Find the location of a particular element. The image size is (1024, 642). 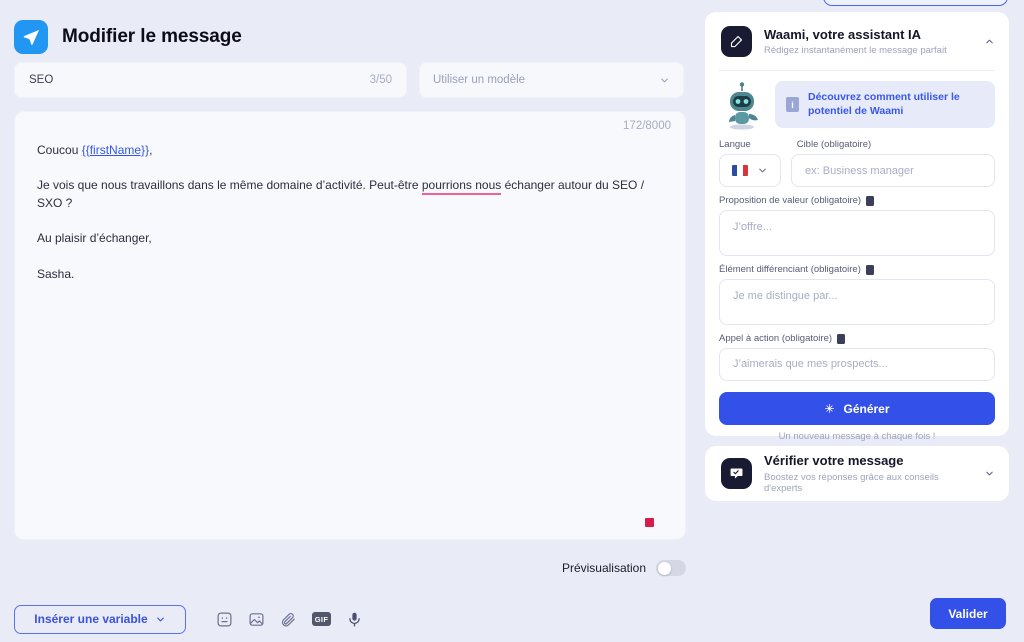

subject-row: SEO 3/50 Utiliser un modèle is located at coordinates (350, 80).